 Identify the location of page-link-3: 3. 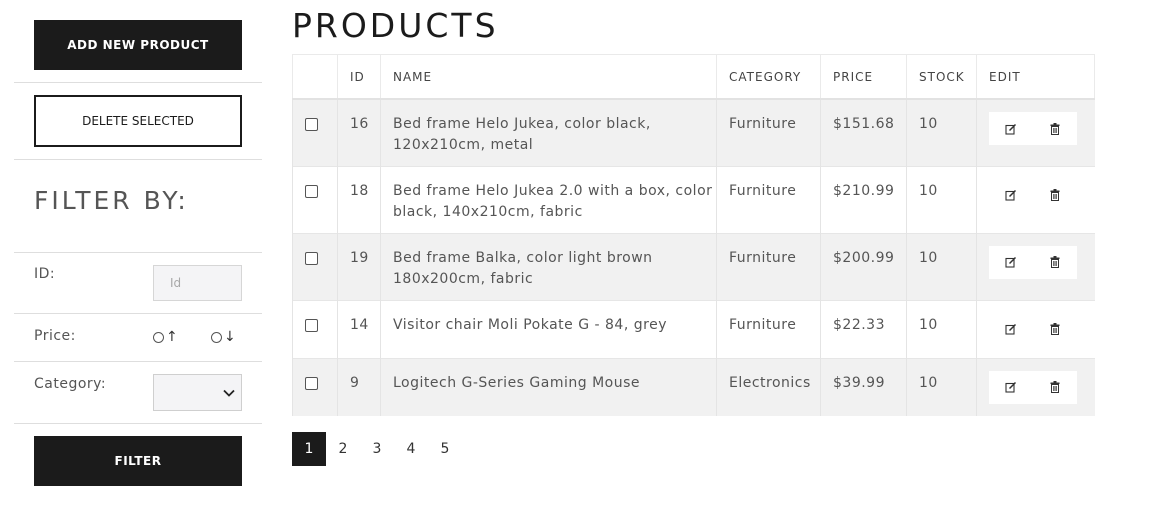
(377, 449).